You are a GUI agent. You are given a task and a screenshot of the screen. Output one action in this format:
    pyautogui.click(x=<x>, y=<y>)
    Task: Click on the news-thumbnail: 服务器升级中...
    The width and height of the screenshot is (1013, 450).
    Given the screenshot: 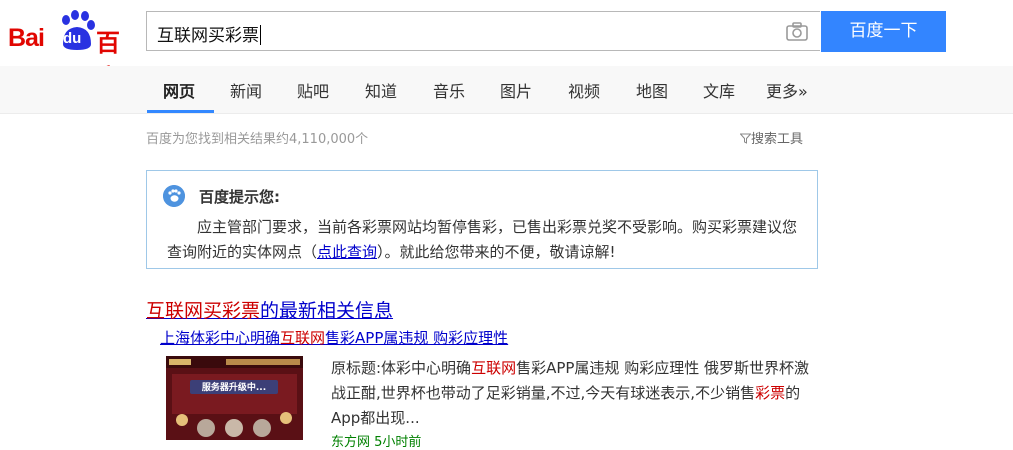 What is the action you would take?
    pyautogui.click(x=234, y=398)
    